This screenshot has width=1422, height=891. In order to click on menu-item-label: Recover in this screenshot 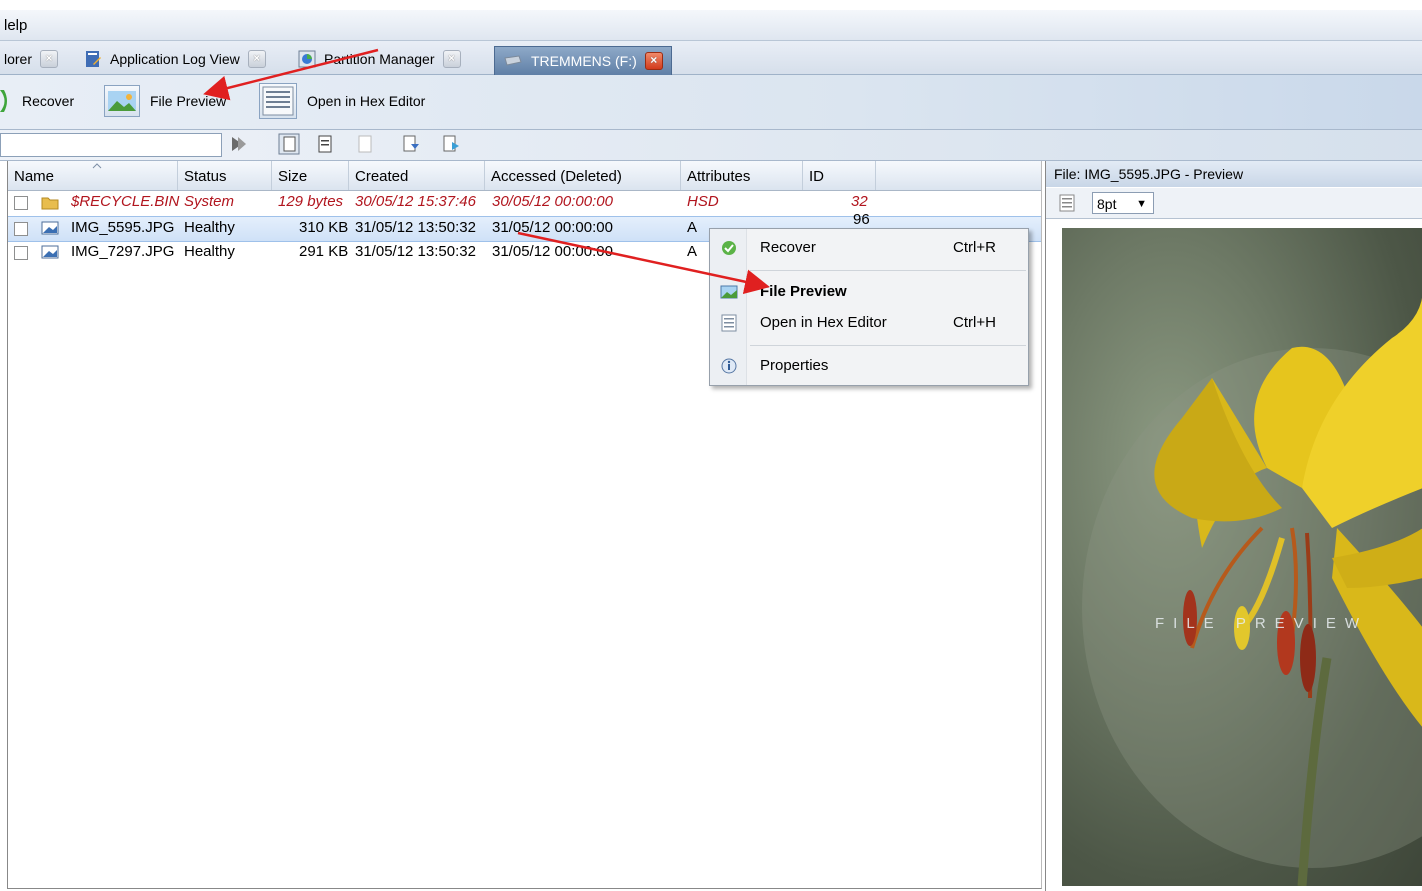, I will do `click(788, 247)`.